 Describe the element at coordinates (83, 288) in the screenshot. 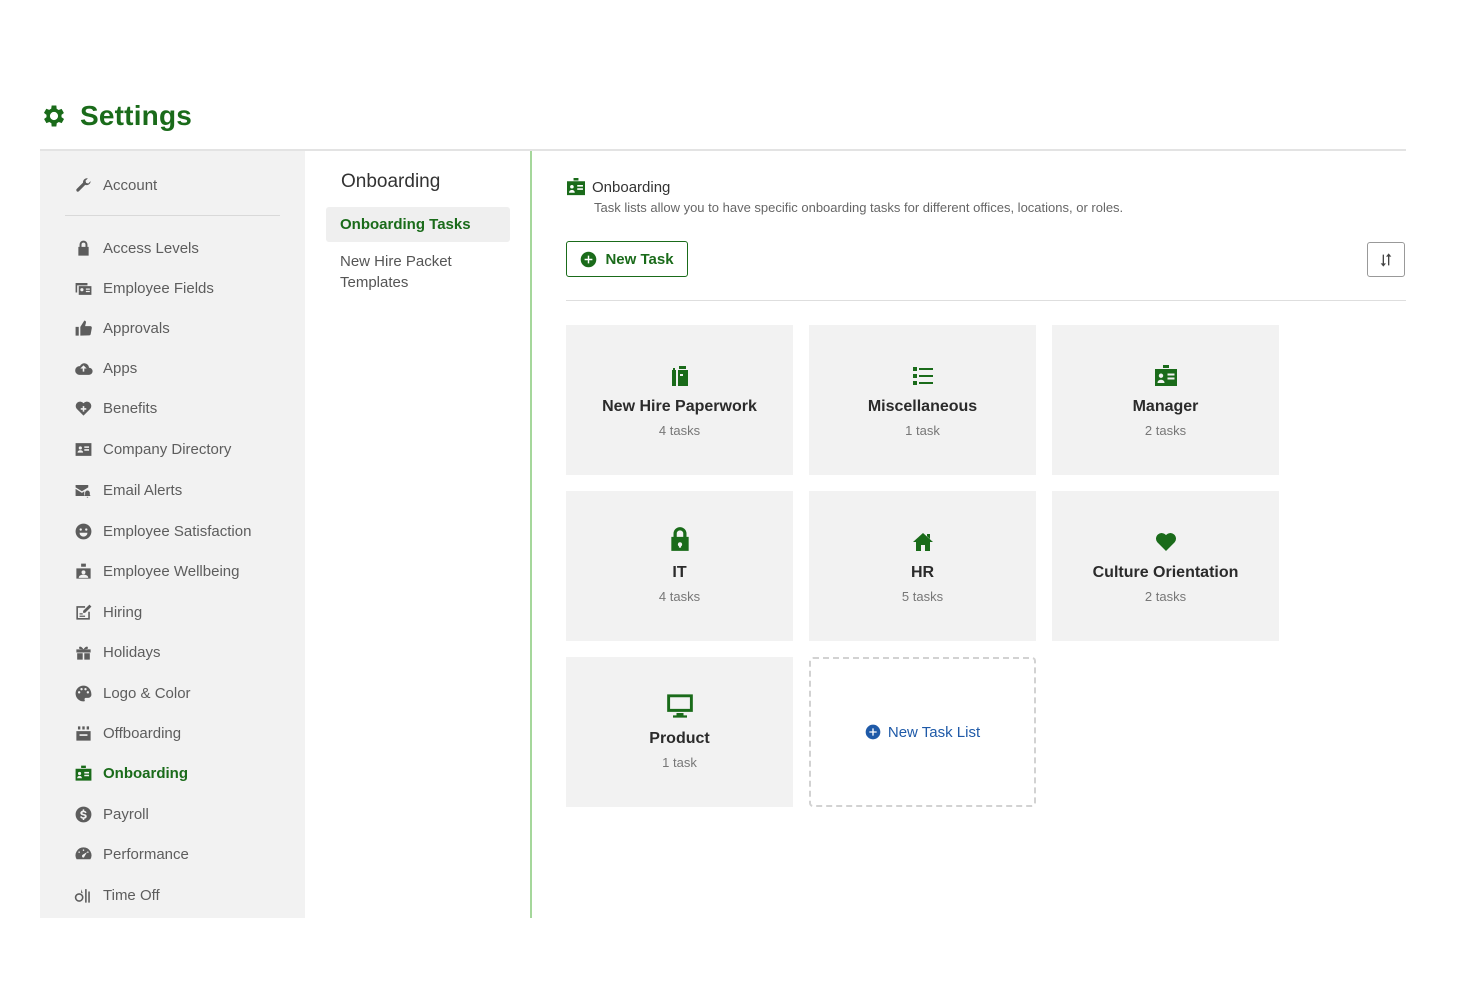

I see `id-cards-icon` at that location.